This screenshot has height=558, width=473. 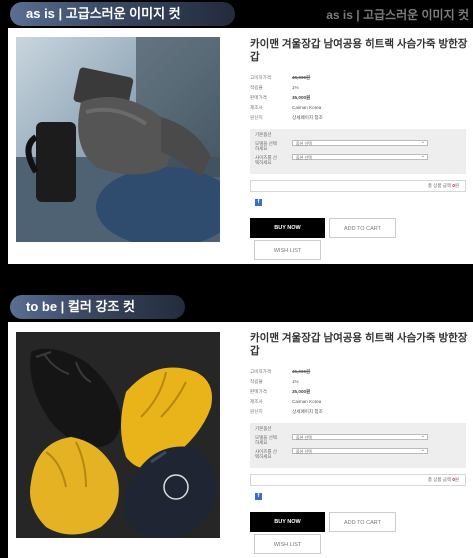 I want to click on to-be-header: to be | 컬러 강조 컷, so click(x=97, y=307).